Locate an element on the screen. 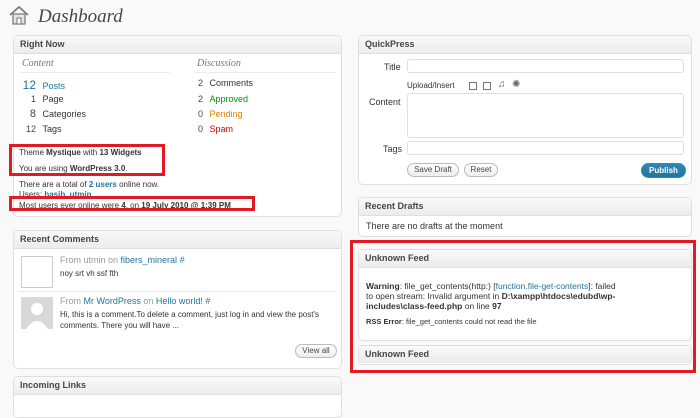  recent-drafts-title: Recent Drafts is located at coordinates (525, 207).